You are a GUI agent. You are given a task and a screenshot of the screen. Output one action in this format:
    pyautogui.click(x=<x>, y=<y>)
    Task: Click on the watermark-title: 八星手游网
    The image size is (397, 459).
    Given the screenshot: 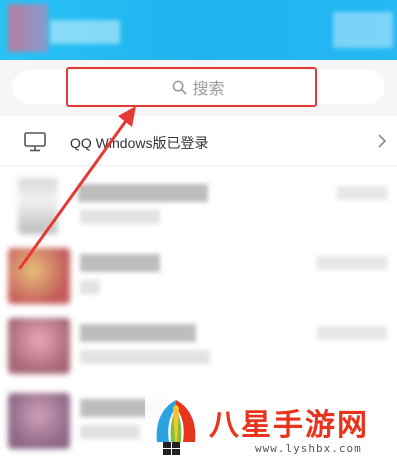 What is the action you would take?
    pyautogui.click(x=289, y=425)
    